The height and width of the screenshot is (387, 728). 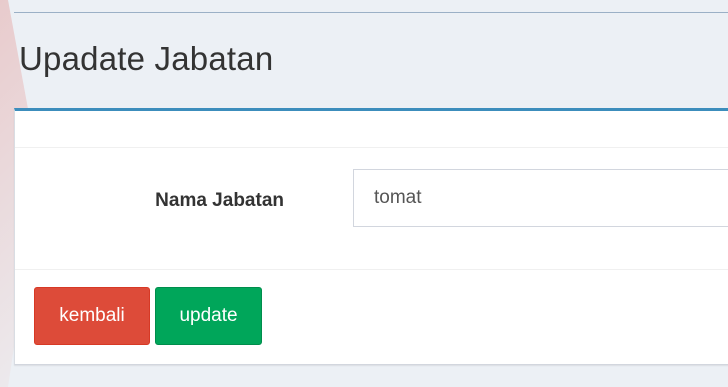 I want to click on nama-jabatan-label: Nama Jabatan, so click(x=219, y=200).